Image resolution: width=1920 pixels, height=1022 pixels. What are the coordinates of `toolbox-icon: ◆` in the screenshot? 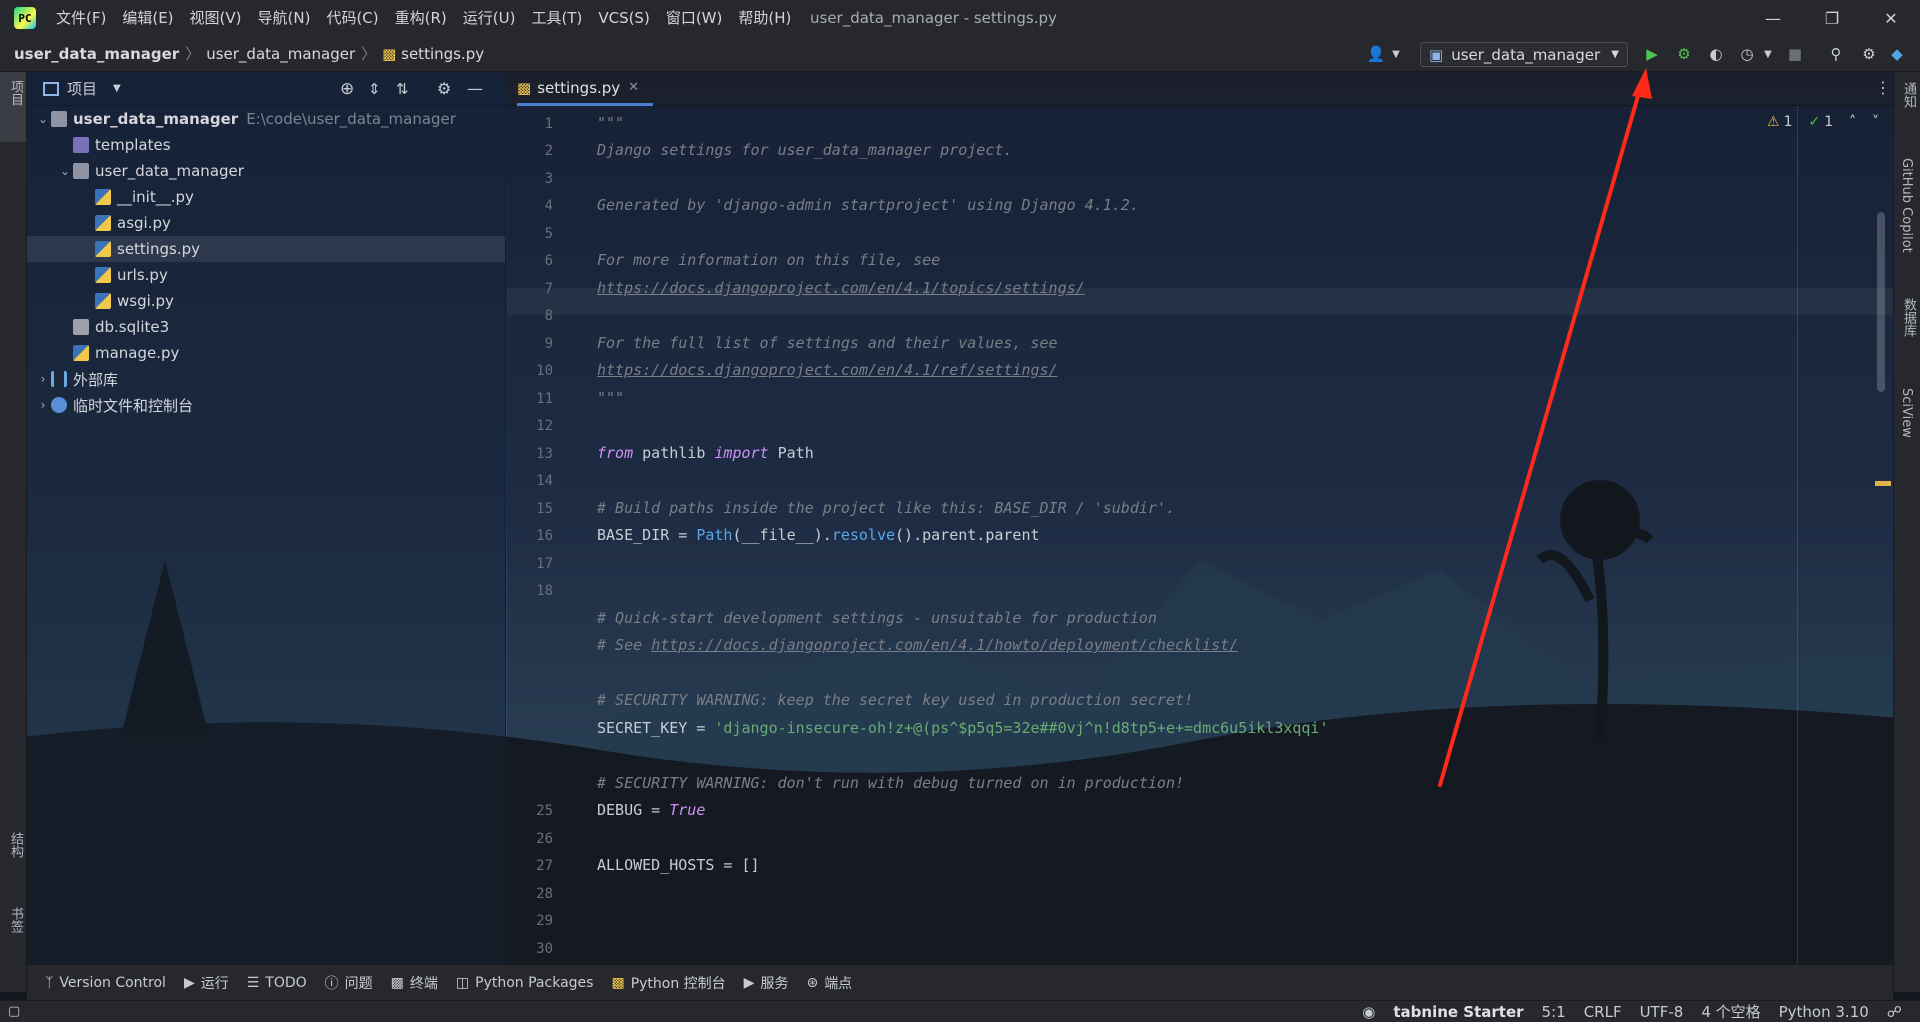 It's located at (1897, 54).